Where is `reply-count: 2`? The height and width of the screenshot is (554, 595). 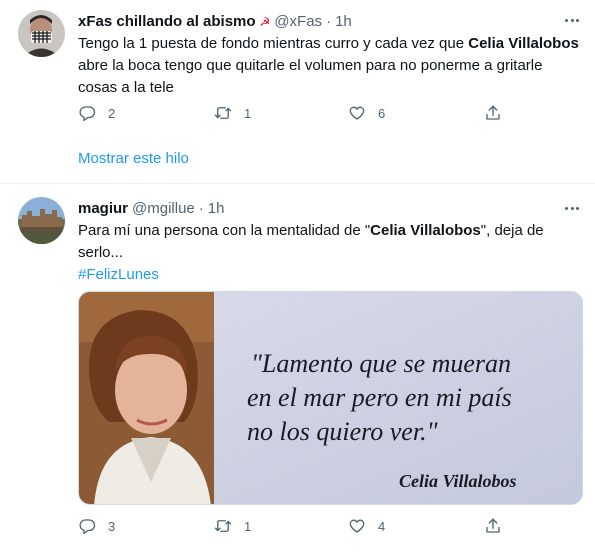
reply-count: 2 is located at coordinates (112, 113).